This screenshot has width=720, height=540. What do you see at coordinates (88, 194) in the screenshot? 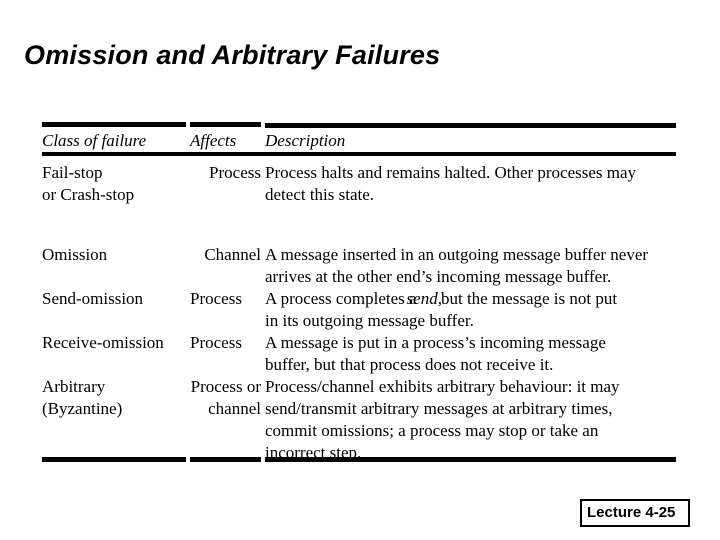
I see `cell-class-line-2: or Crash-stop` at bounding box center [88, 194].